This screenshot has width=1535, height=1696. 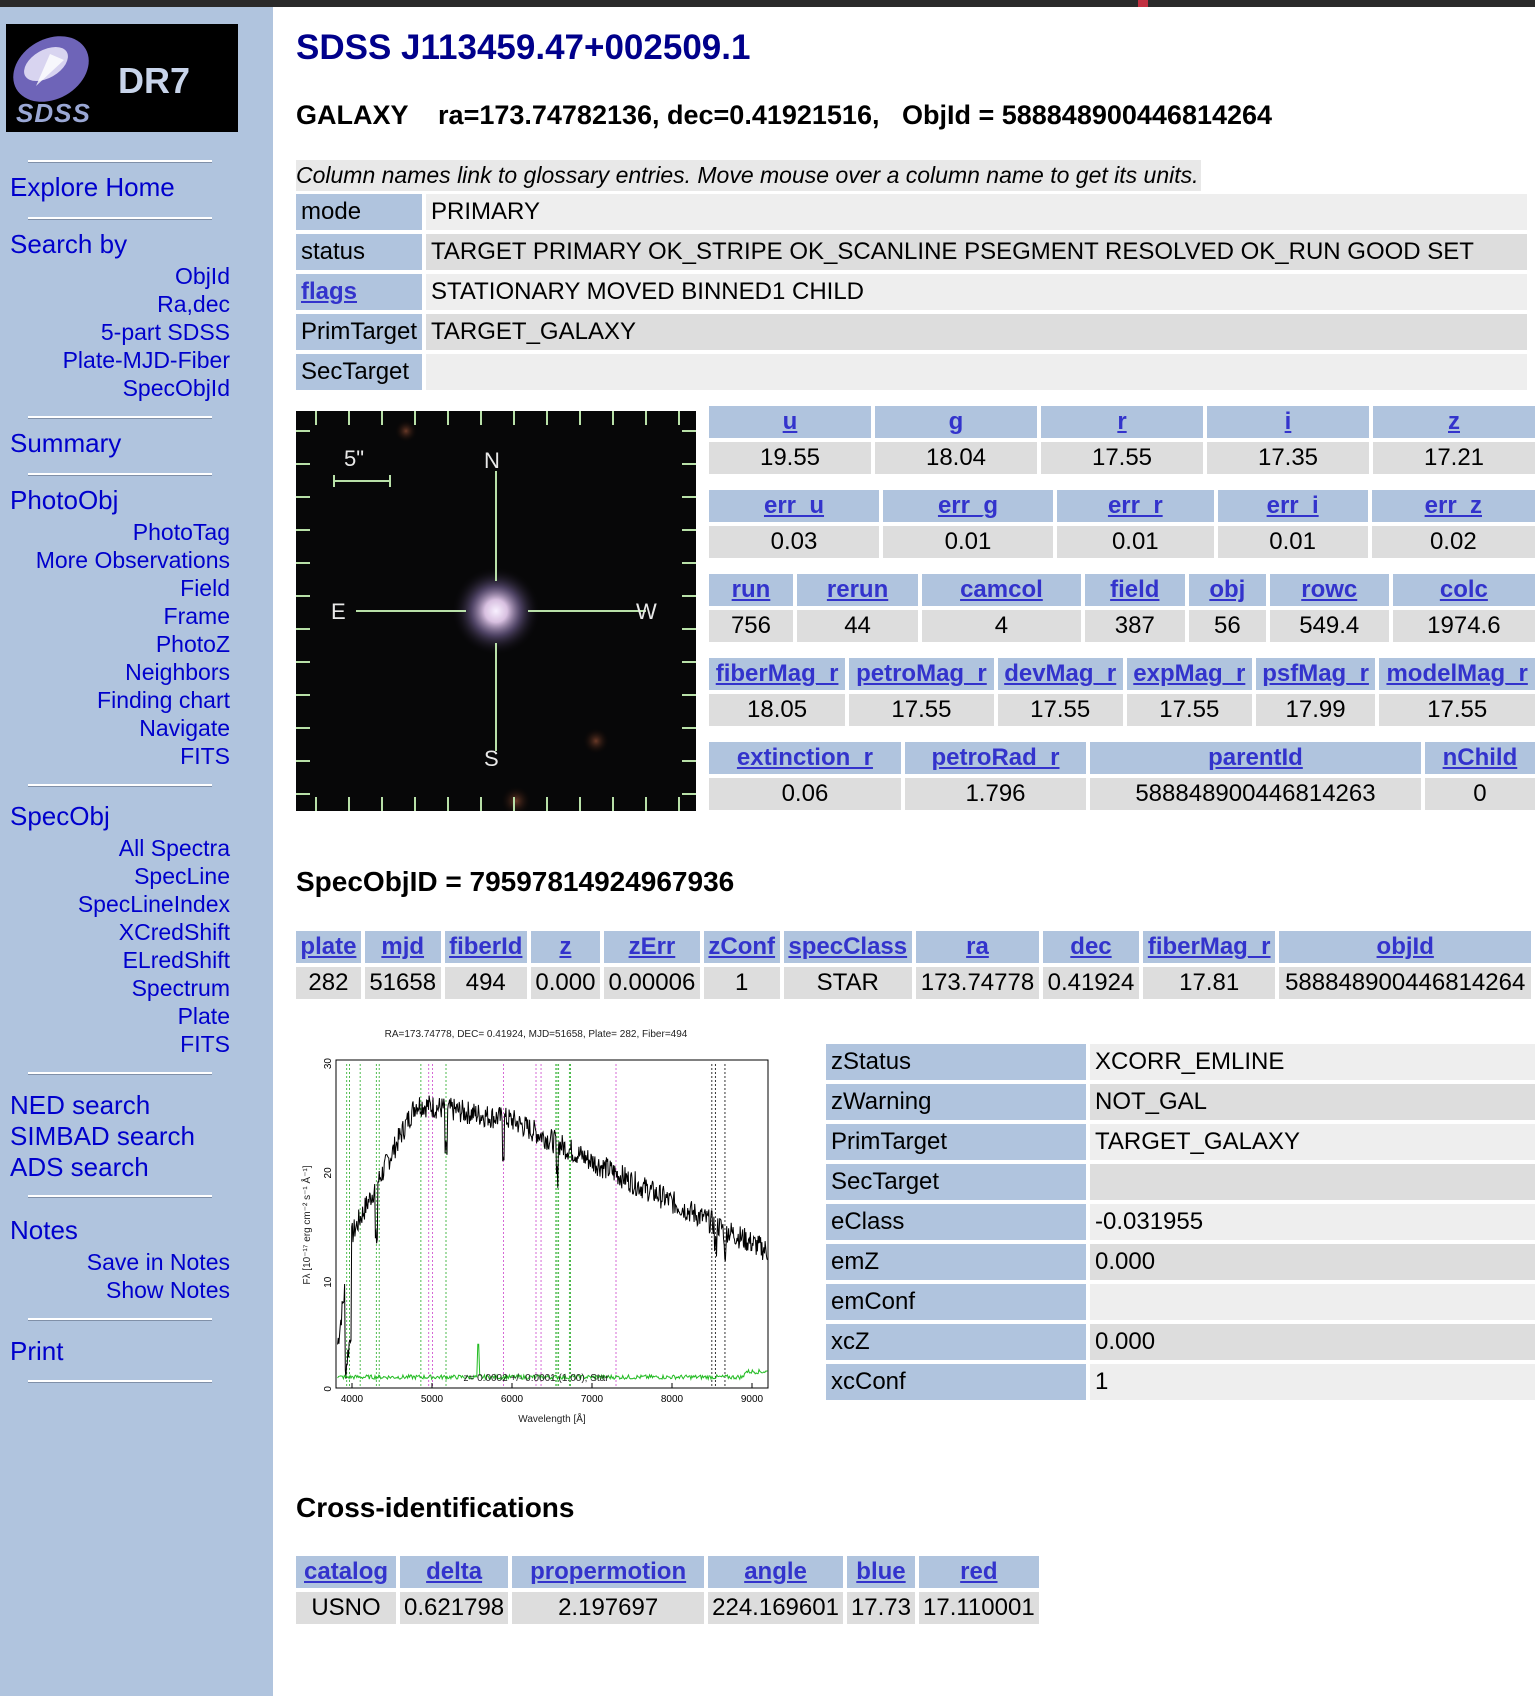 What do you see at coordinates (1255, 757) in the screenshot?
I see `col-link-parentid: parentId` at bounding box center [1255, 757].